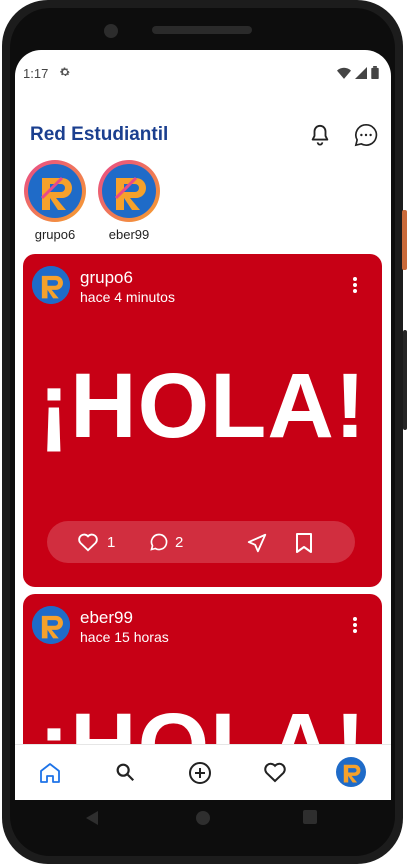  I want to click on app-bar: Red Estudiantil, so click(203, 134).